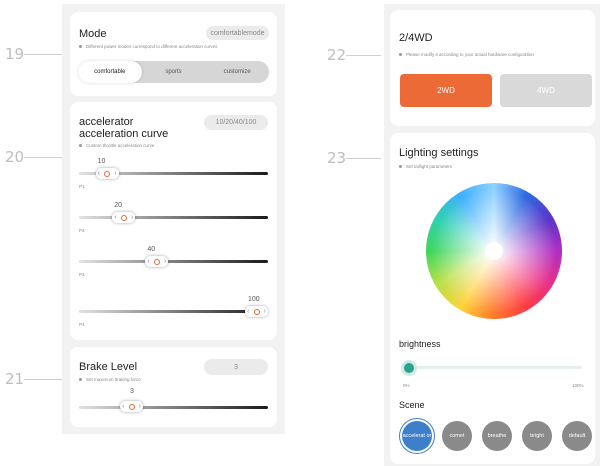 The width and height of the screenshot is (604, 466). I want to click on drive-option-2wd: 2WD, so click(446, 90).